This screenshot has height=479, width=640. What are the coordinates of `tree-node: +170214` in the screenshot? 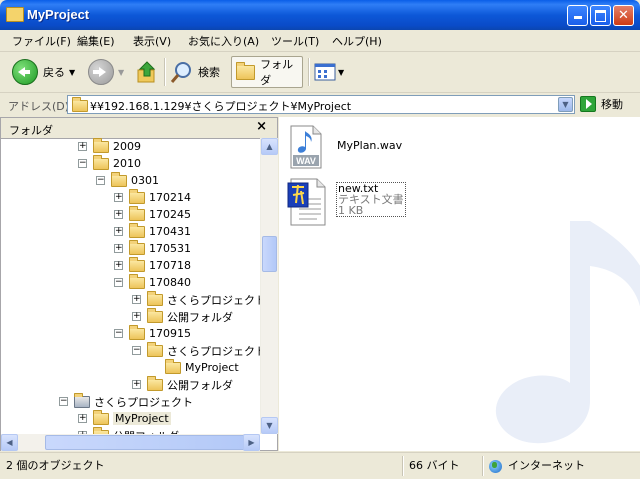 It's located at (152, 197).